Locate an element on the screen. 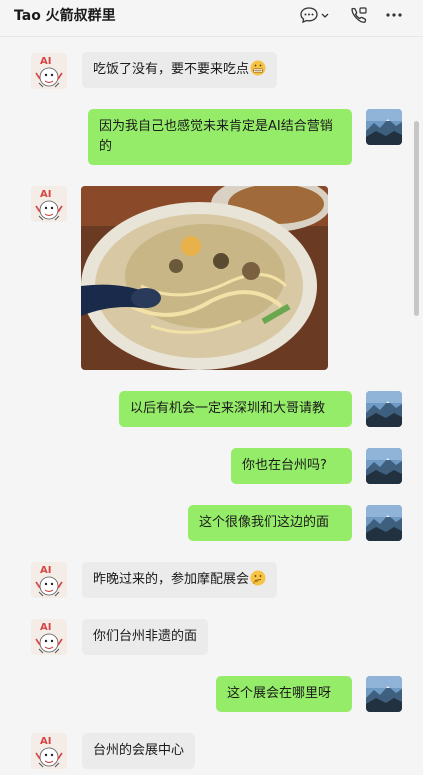 This screenshot has width=423, height=775. more-icon is located at coordinates (394, 15).